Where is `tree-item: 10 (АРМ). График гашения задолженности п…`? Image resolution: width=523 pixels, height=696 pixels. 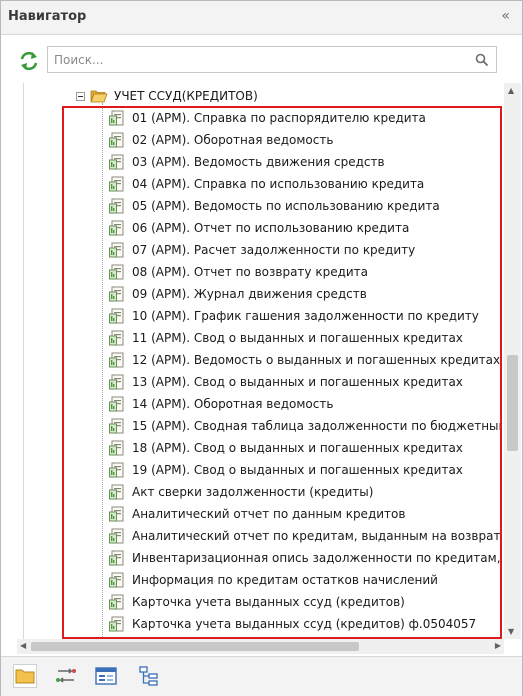 tree-item: 10 (АРМ). График гашения задолженности п… is located at coordinates (305, 316).